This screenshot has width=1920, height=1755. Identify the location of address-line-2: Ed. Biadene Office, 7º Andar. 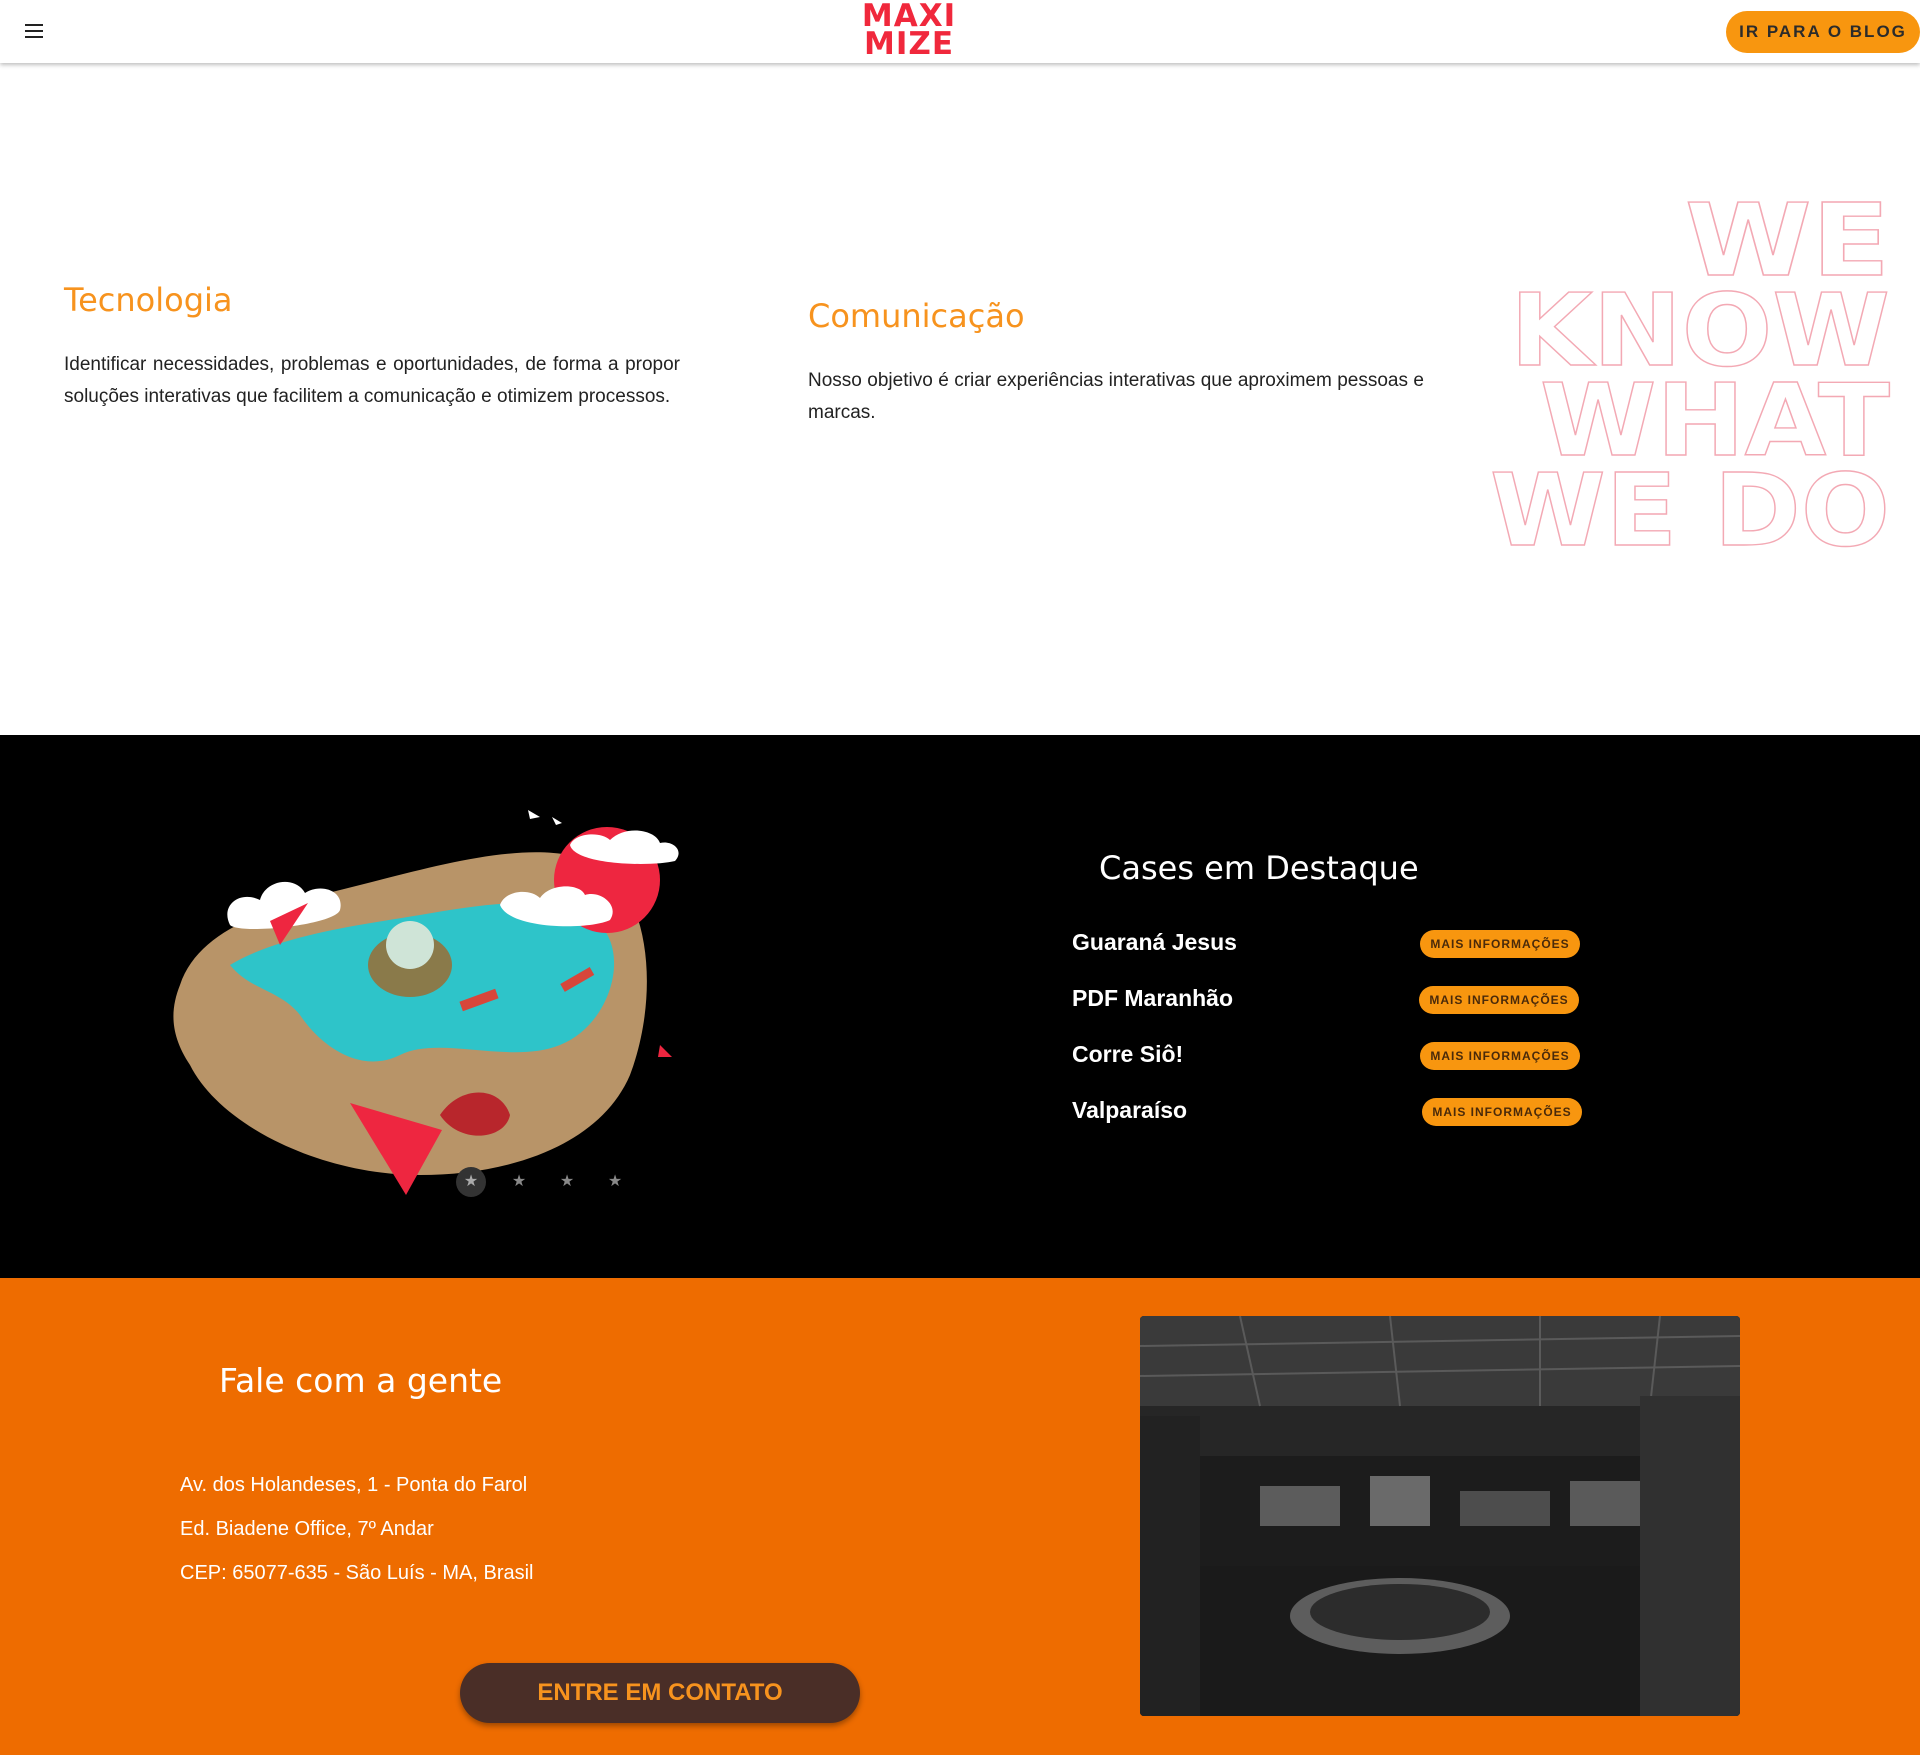
(307, 1529).